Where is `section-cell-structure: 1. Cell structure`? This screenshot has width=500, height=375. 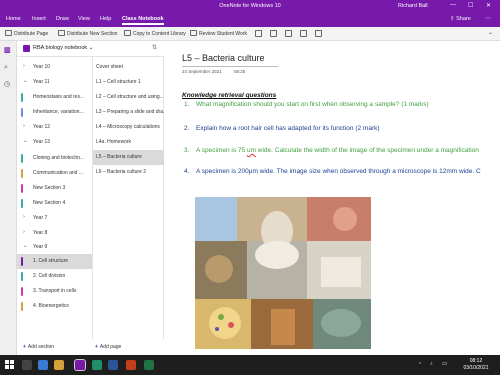
section-cell-structure: 1. Cell structure is located at coordinates (54, 261).